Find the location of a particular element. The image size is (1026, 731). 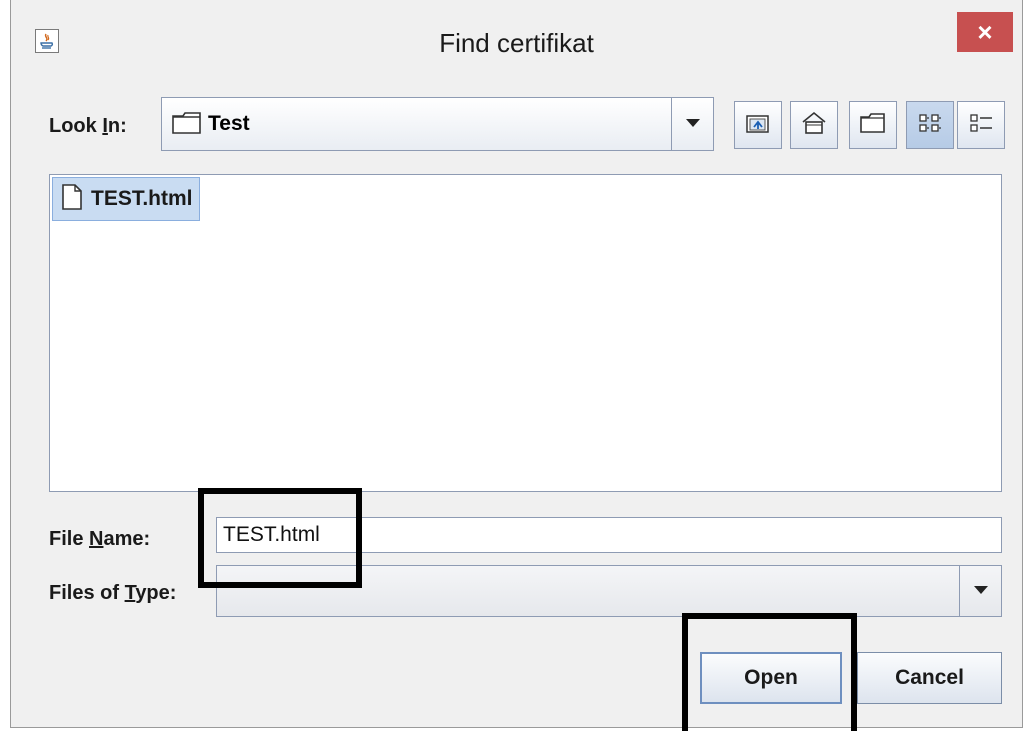

files-of-type-dropdown-button is located at coordinates (980, 591).